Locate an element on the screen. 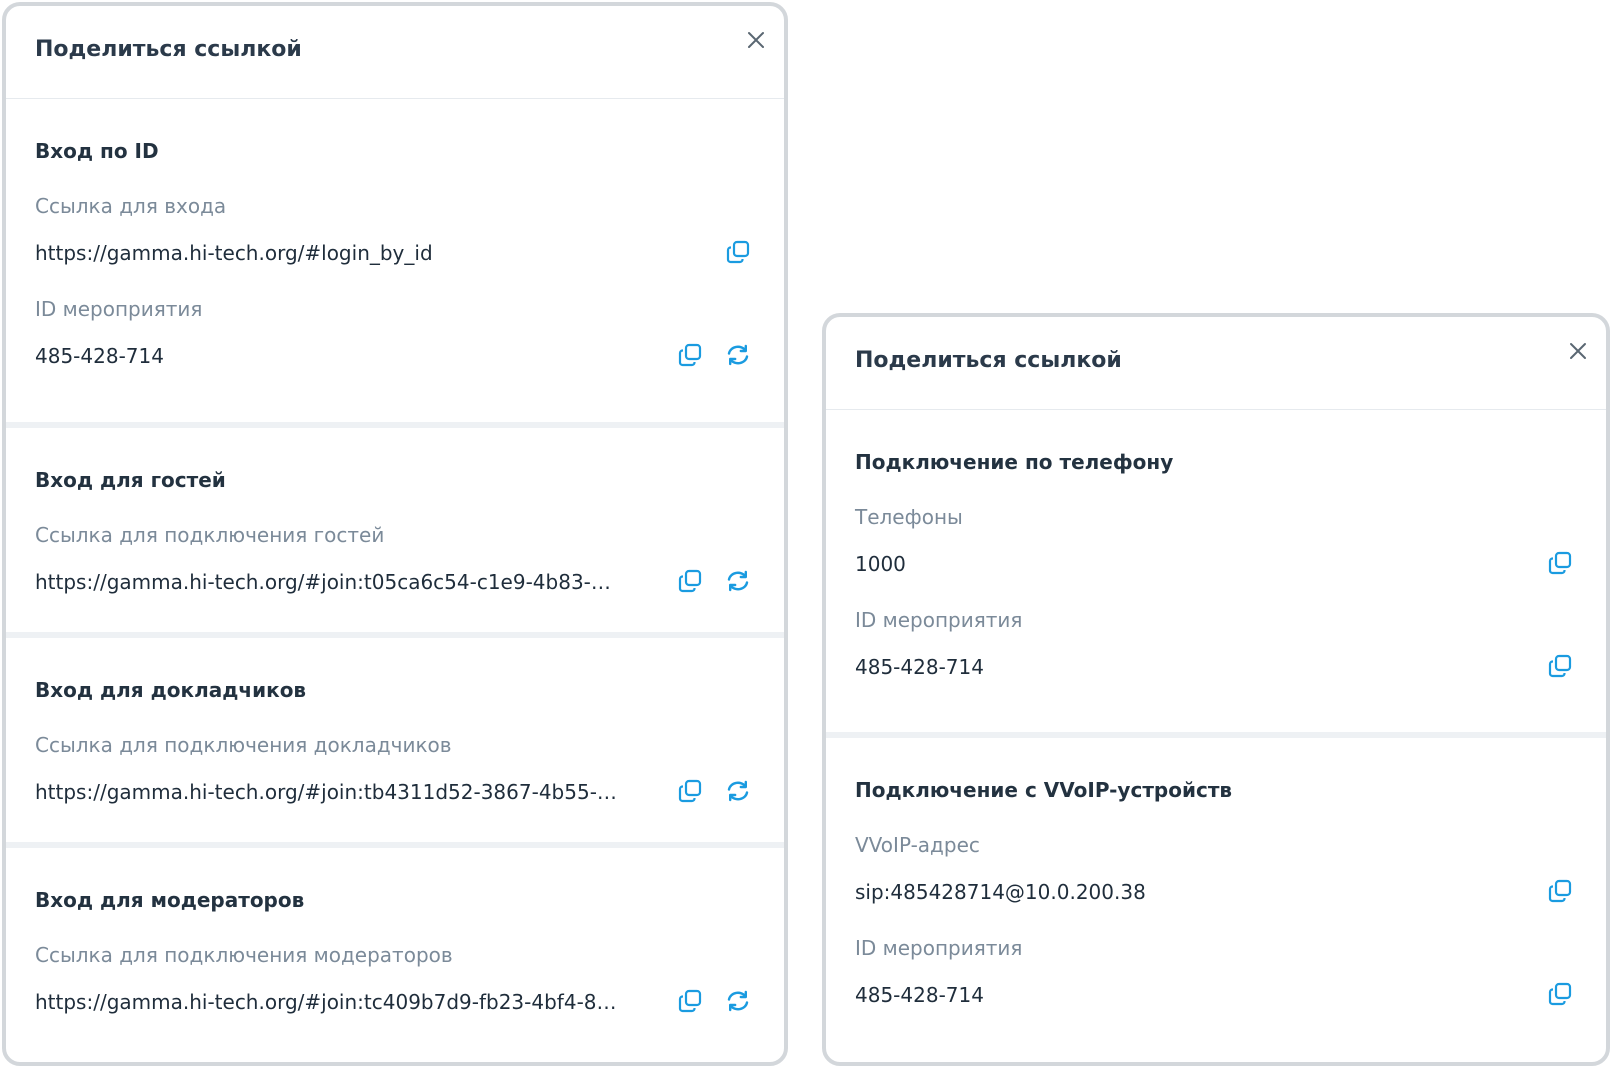 Image resolution: width=1611 pixels, height=1069 pixels. field-row: sip:485428714@10.0.200.38 is located at coordinates (1230, 892).